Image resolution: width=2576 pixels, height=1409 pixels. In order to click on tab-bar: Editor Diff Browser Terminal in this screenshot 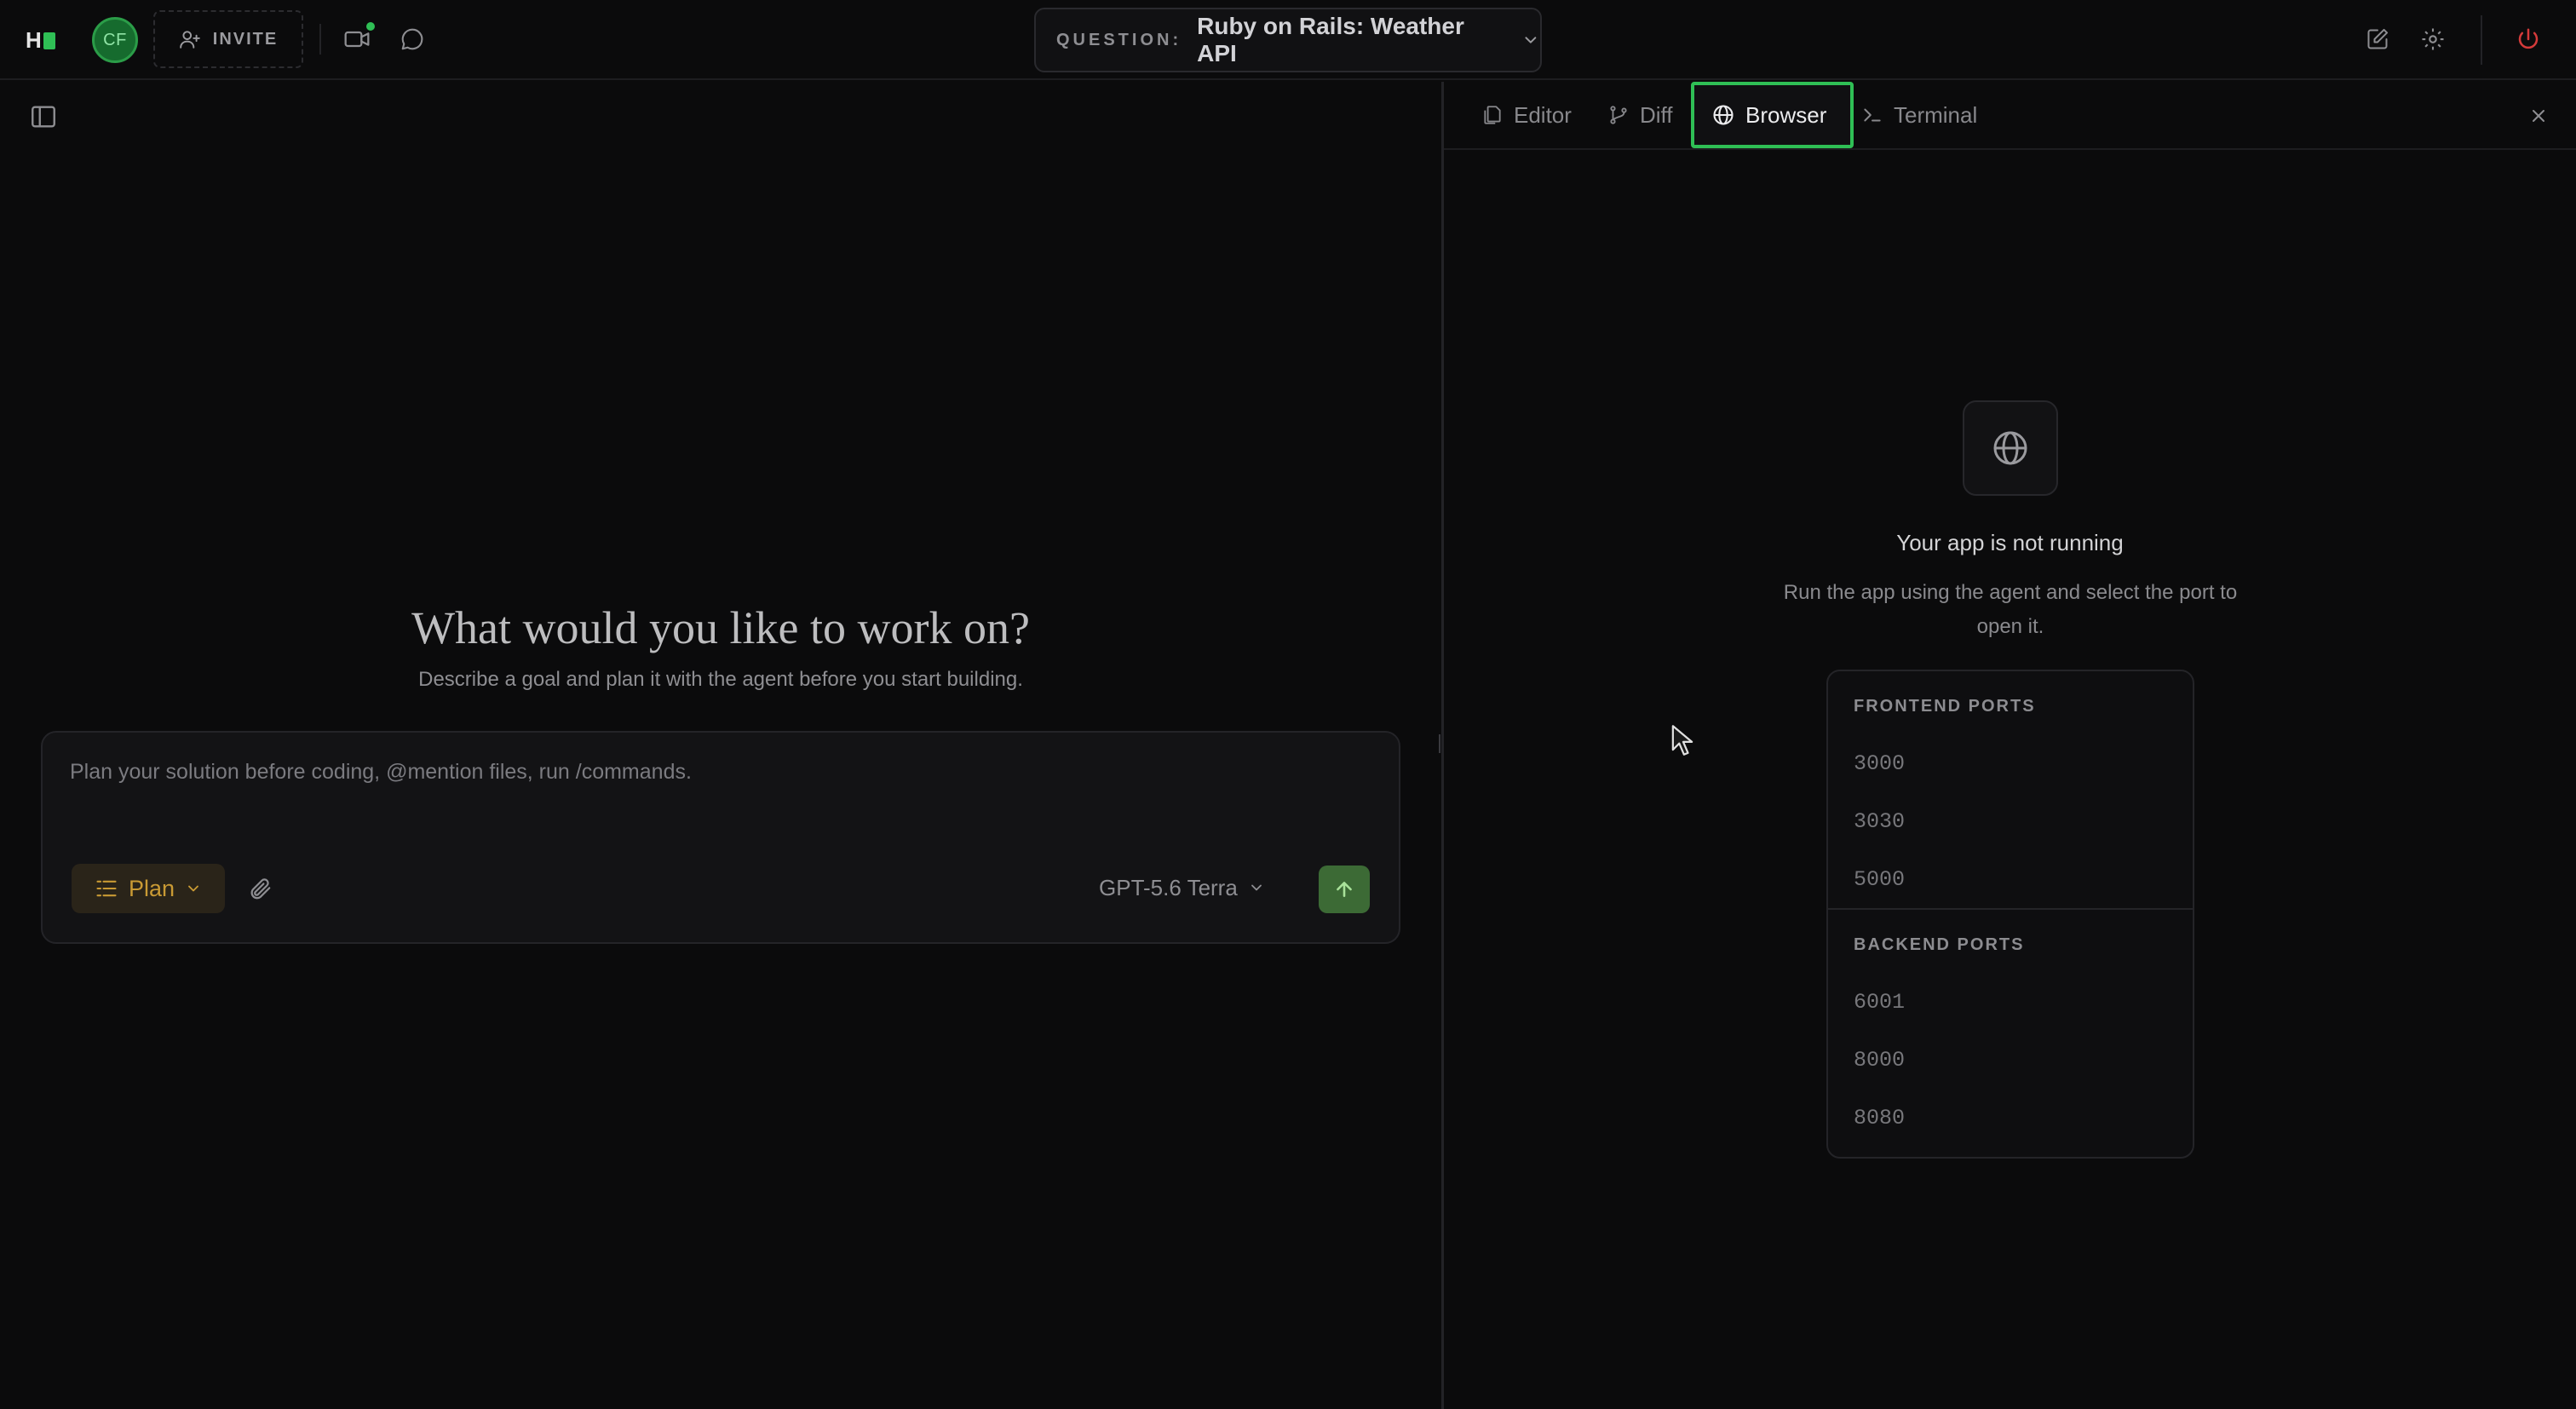, I will do `click(2010, 116)`.